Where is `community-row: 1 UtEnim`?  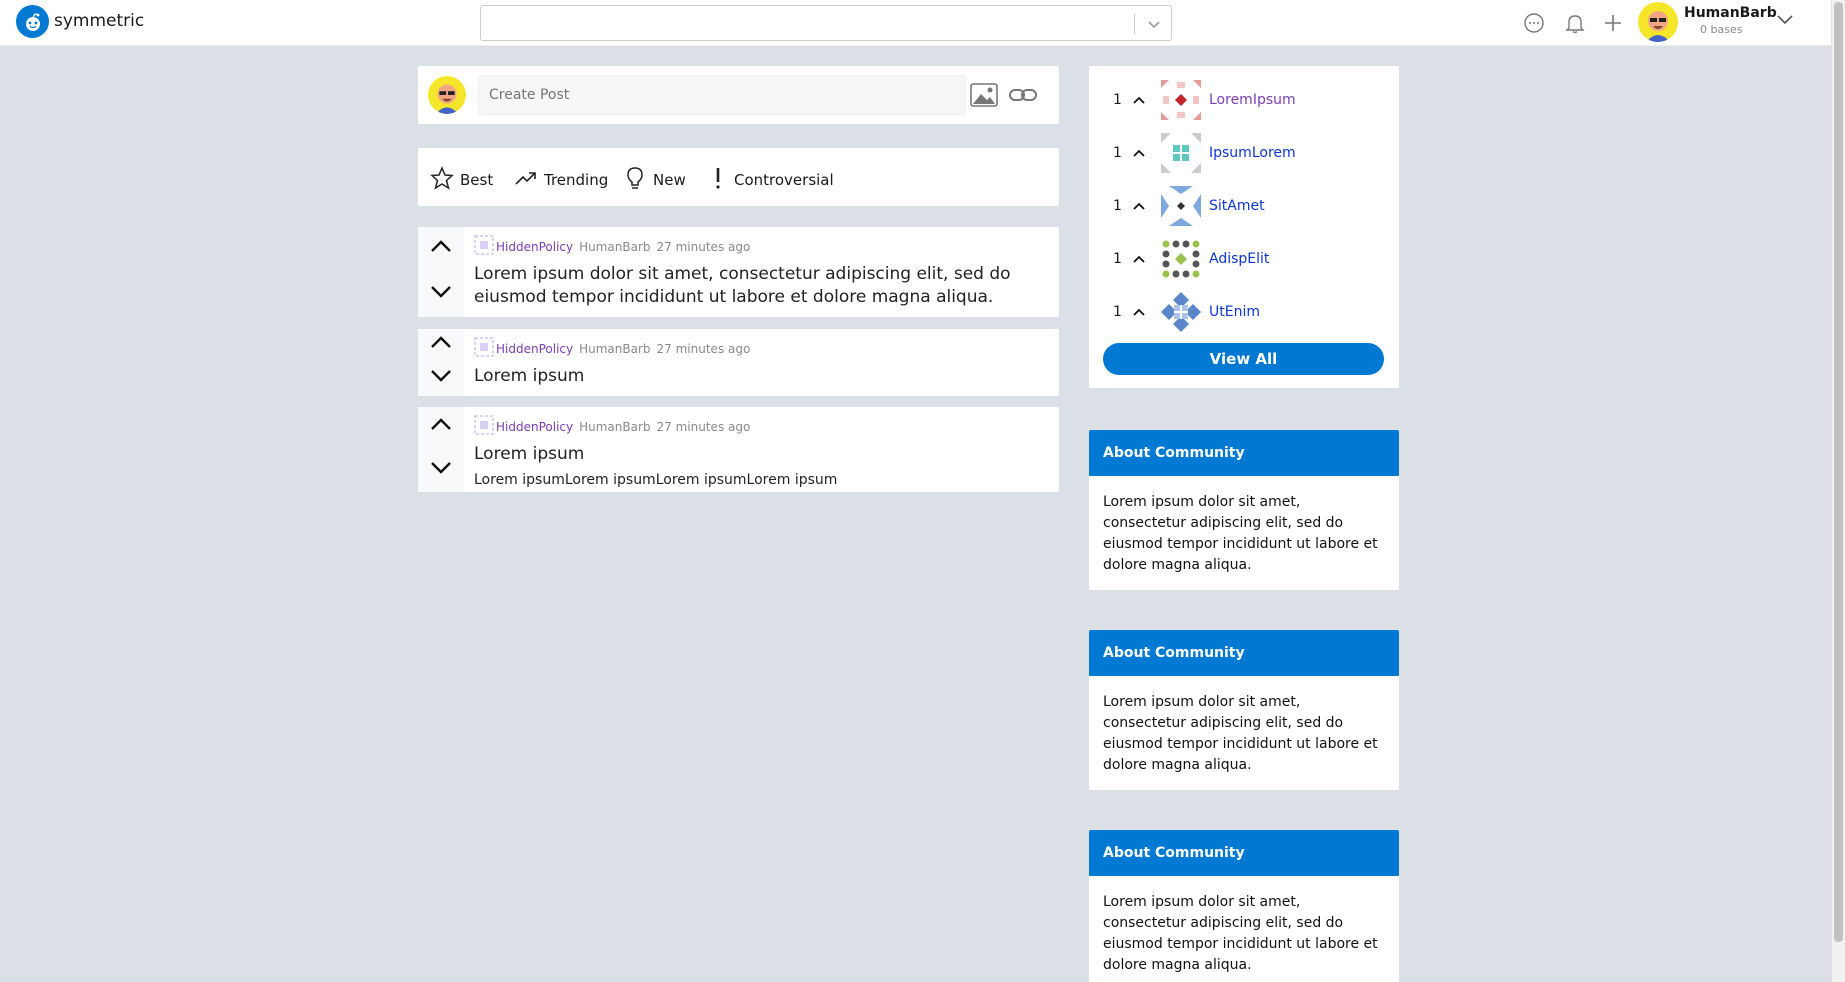 community-row: 1 UtEnim is located at coordinates (1186, 312).